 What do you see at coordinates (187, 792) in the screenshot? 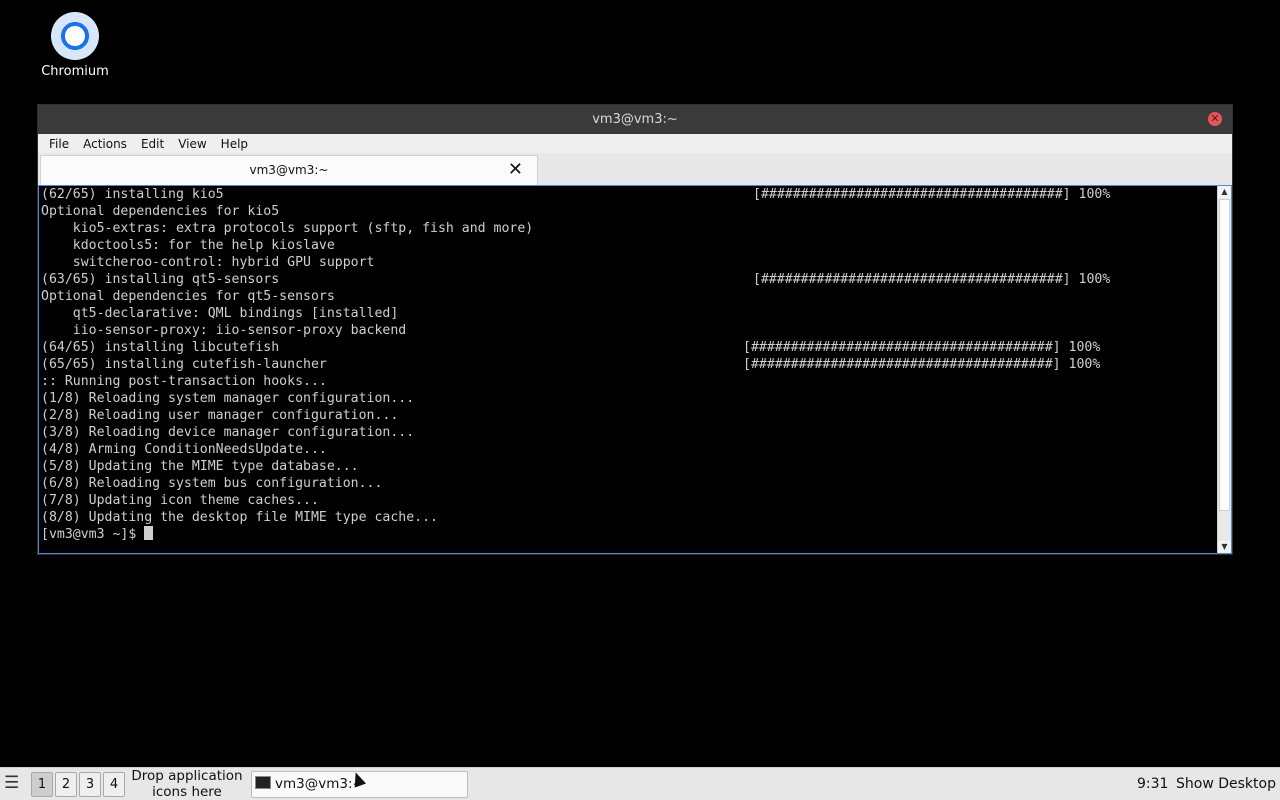
I see `drop-text-line2: icons here` at bounding box center [187, 792].